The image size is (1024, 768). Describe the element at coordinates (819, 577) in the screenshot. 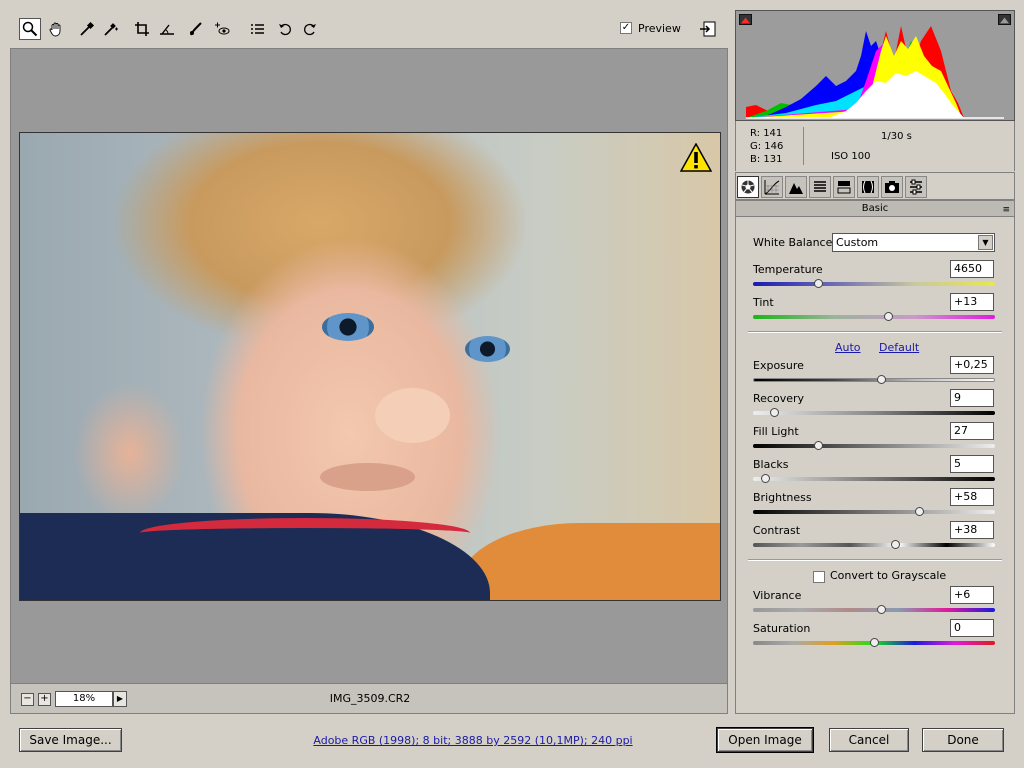

I see `grayscale-checkbox` at that location.